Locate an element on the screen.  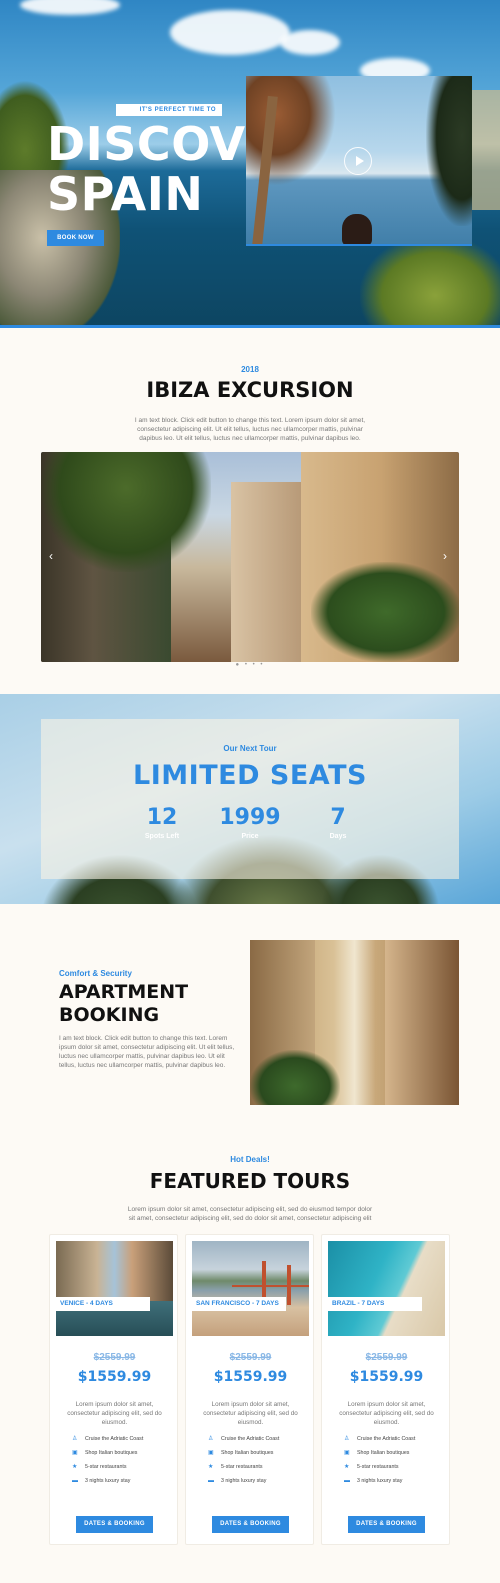
hero-tree is located at coordinates (430, 281).